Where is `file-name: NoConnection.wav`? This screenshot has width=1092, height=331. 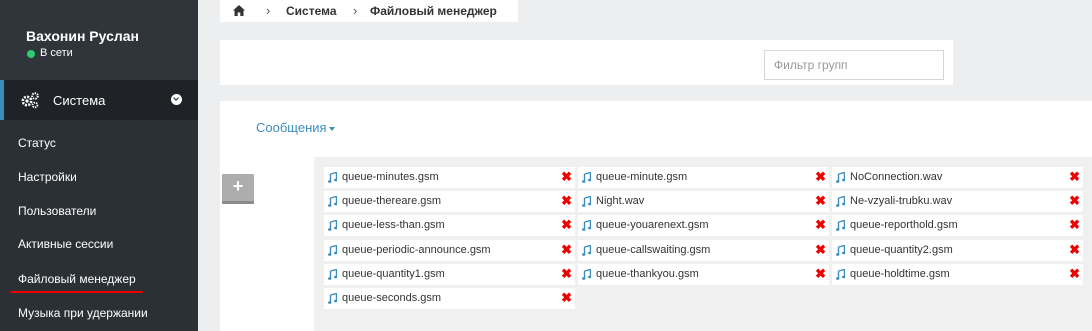 file-name: NoConnection.wav is located at coordinates (896, 177).